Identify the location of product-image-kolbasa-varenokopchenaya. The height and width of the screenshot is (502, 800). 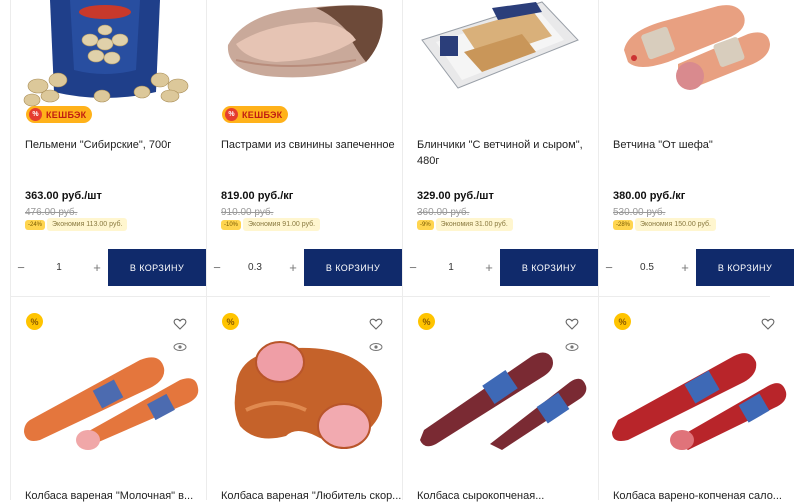
(696, 395).